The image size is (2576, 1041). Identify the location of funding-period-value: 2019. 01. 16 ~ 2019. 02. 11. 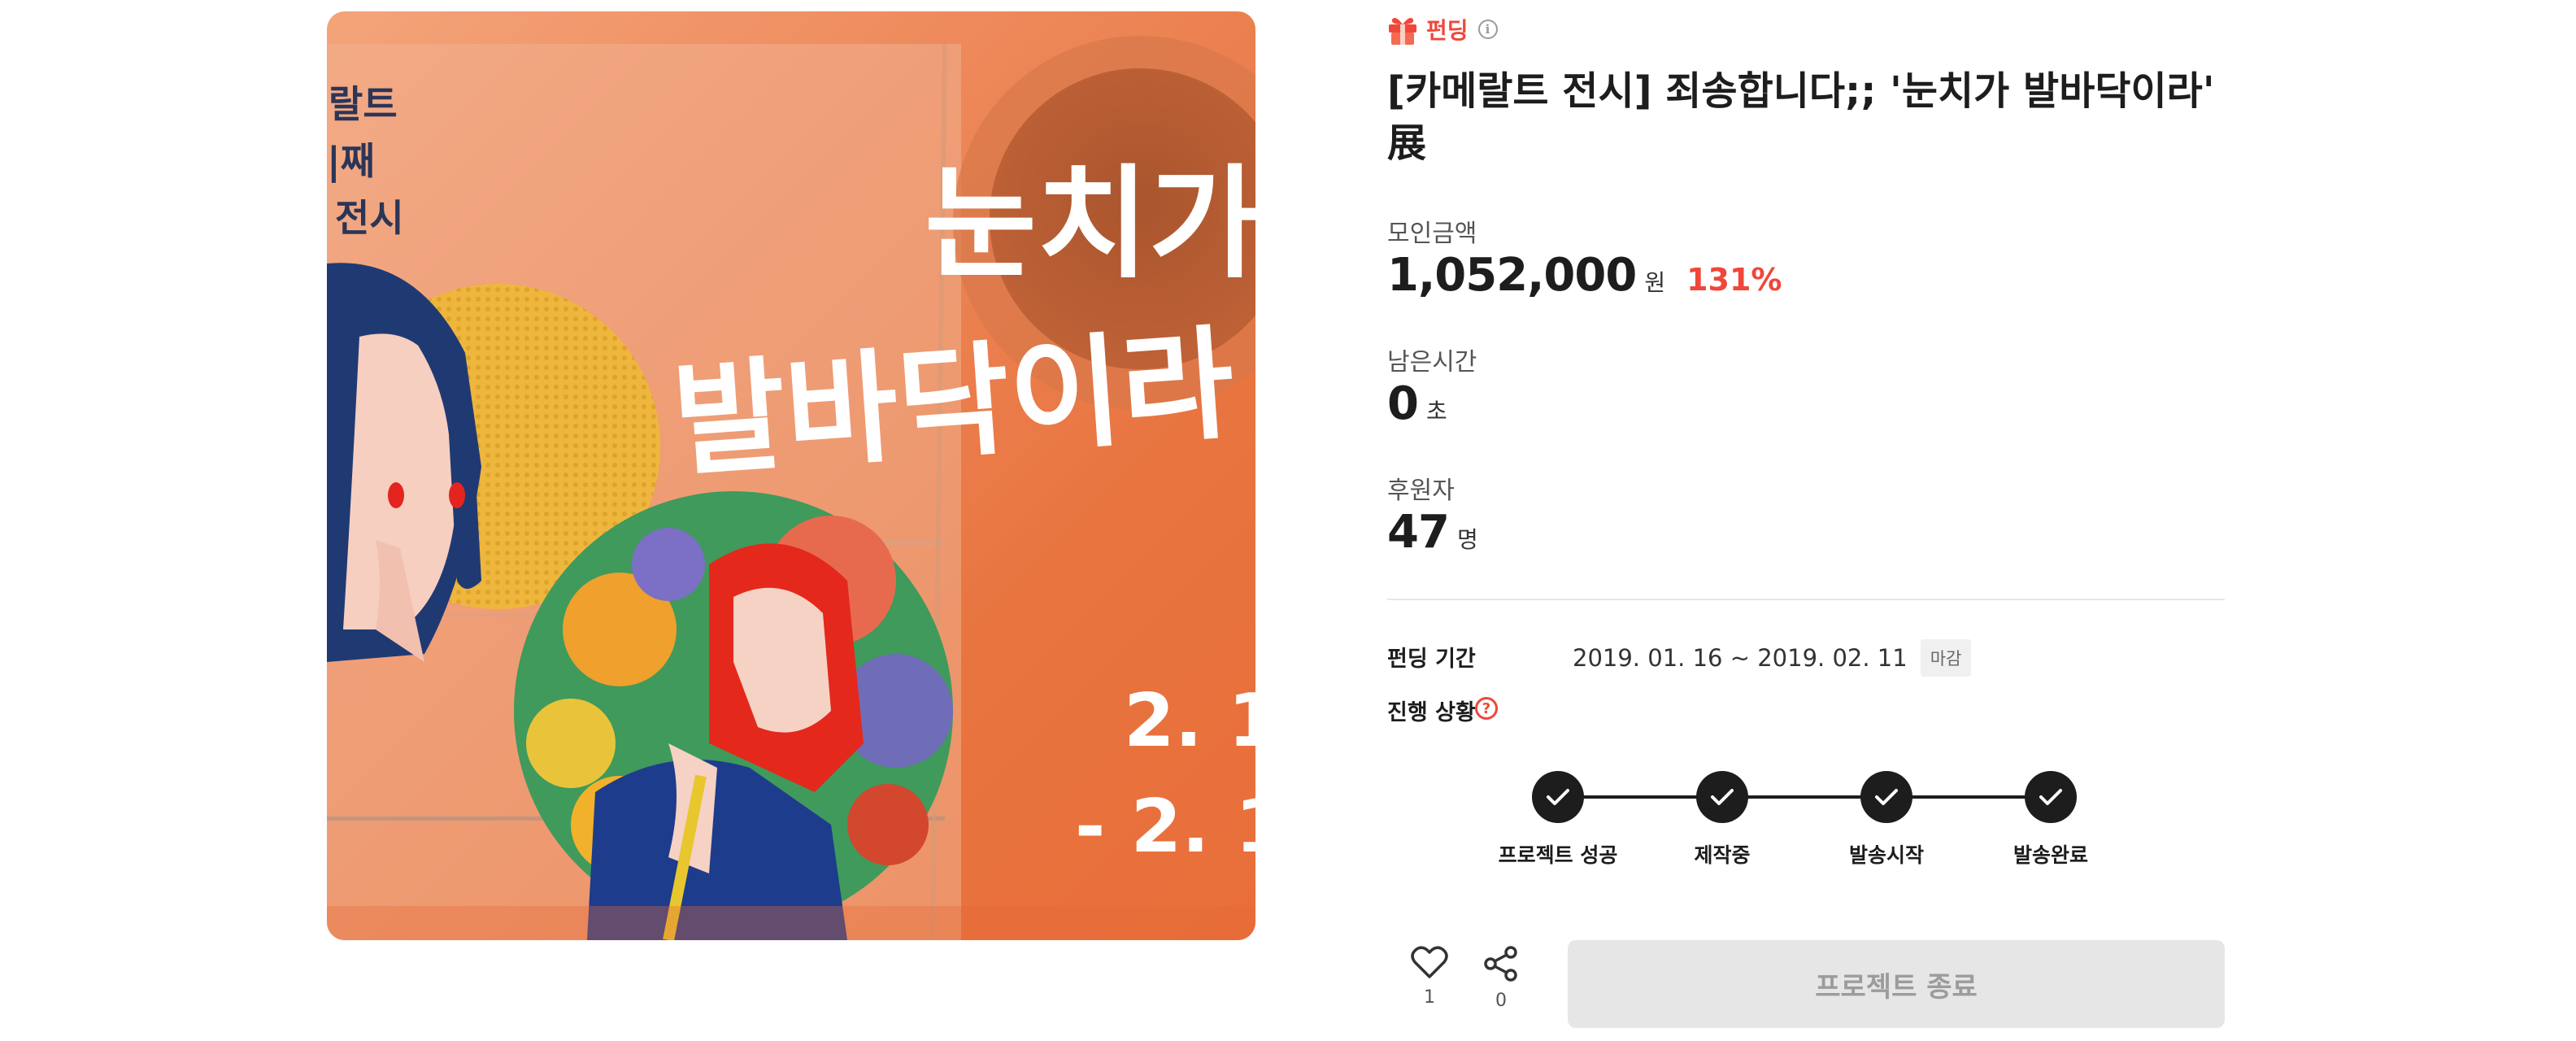
(1741, 658).